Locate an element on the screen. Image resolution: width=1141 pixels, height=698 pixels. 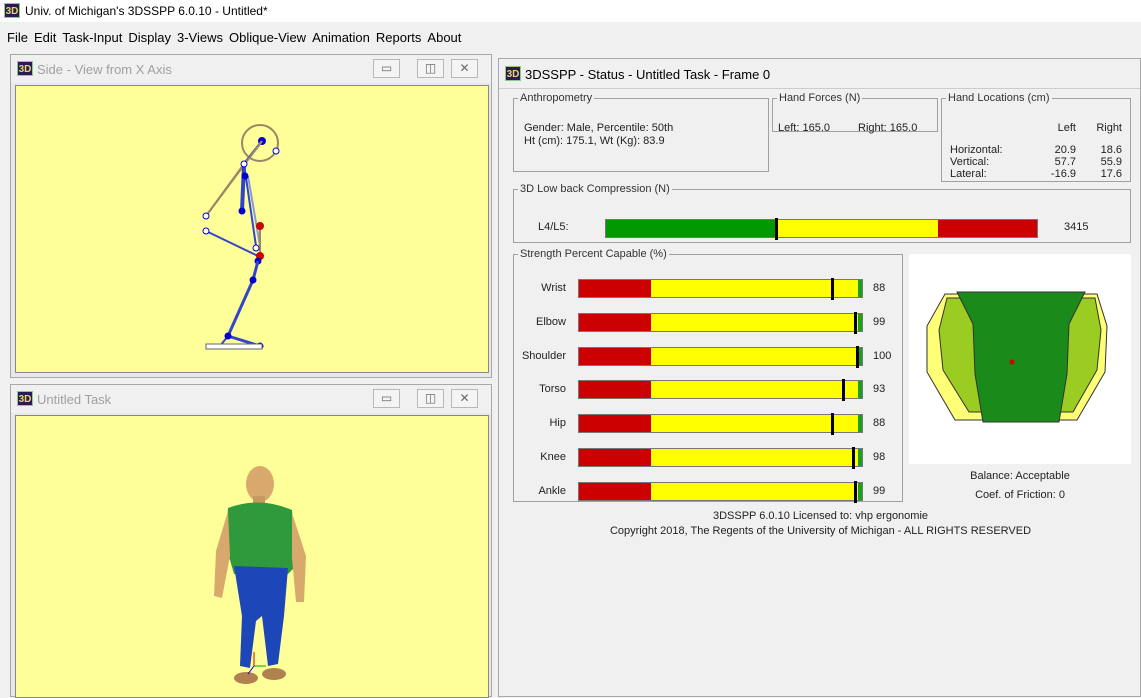
side-view-title: Side - View from X Axis is located at coordinates (104, 69).